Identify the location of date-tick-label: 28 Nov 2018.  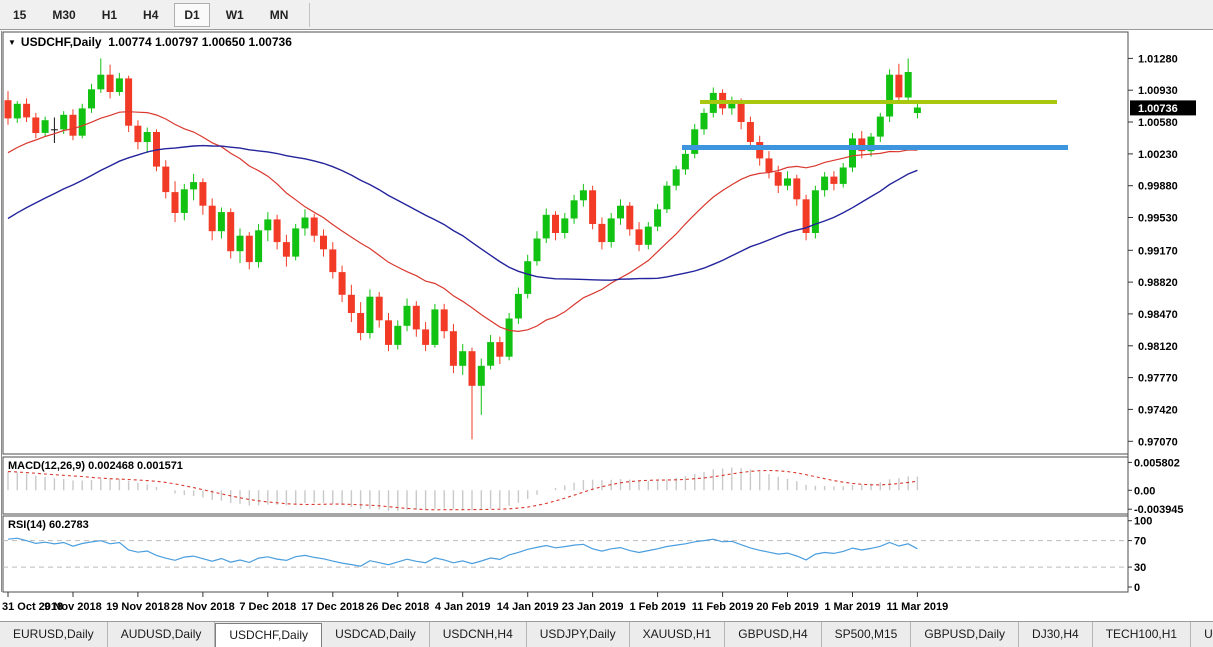
(203, 607).